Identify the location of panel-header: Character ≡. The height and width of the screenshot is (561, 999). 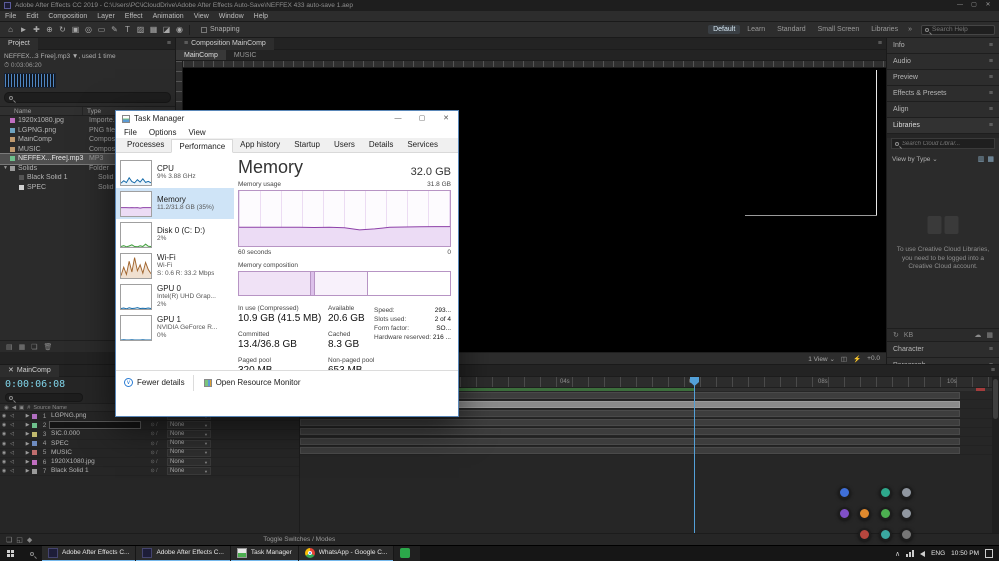
(943, 350).